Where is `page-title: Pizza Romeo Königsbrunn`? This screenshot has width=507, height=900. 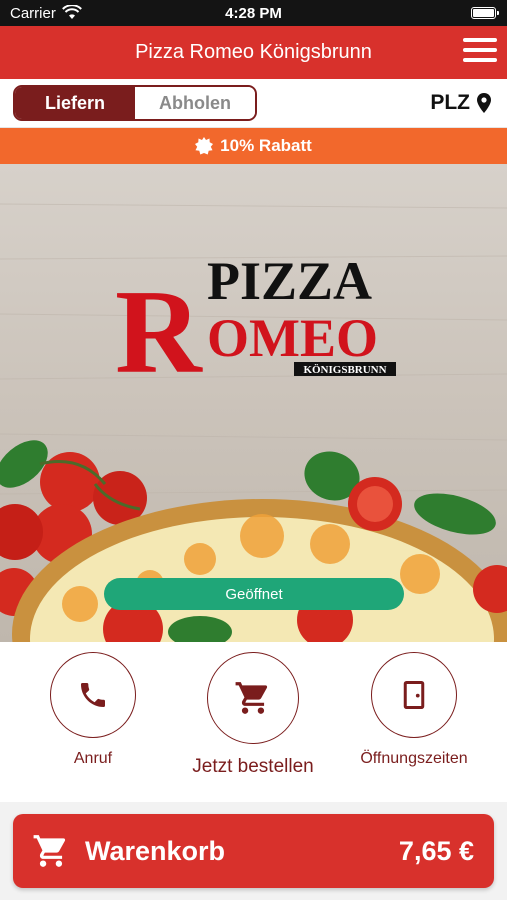 page-title: Pizza Romeo Königsbrunn is located at coordinates (253, 52).